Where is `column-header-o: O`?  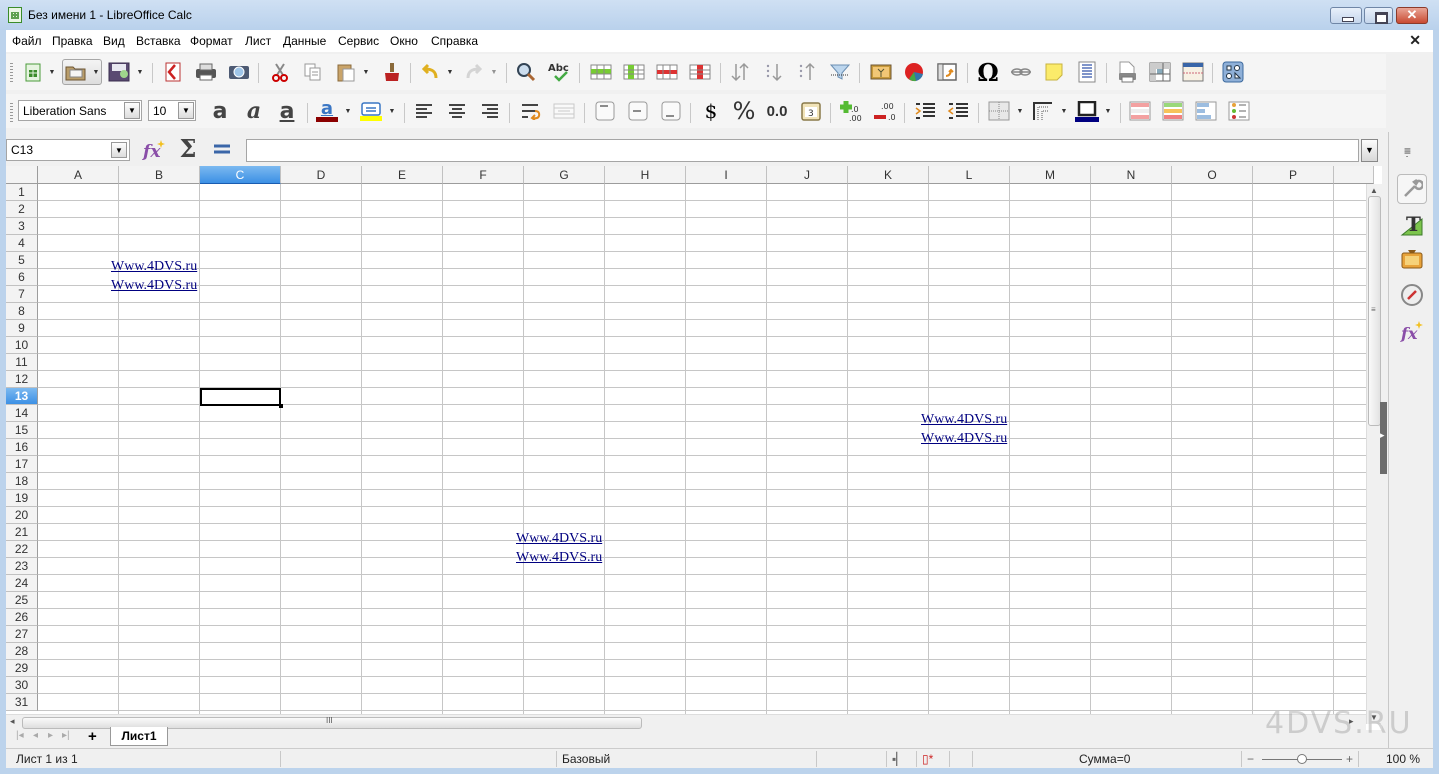
column-header-o: O is located at coordinates (1212, 175).